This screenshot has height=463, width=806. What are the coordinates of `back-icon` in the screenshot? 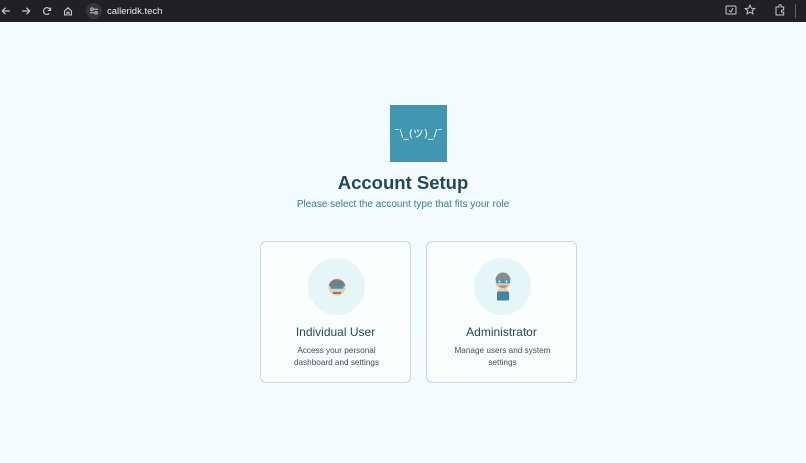 It's located at (7, 11).